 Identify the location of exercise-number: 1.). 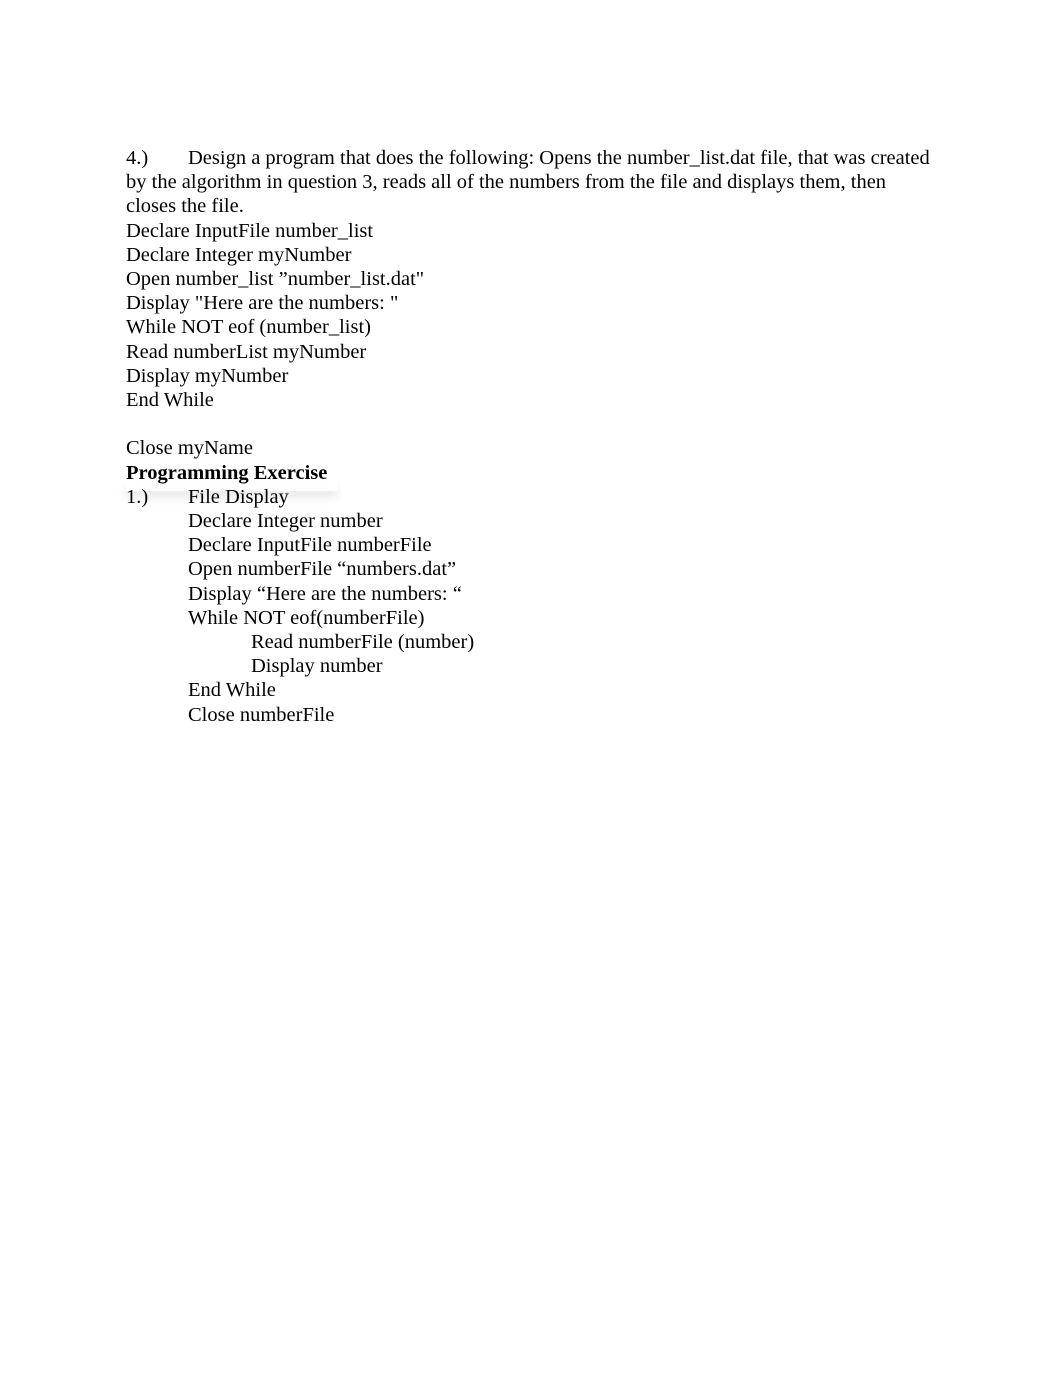
(137, 496).